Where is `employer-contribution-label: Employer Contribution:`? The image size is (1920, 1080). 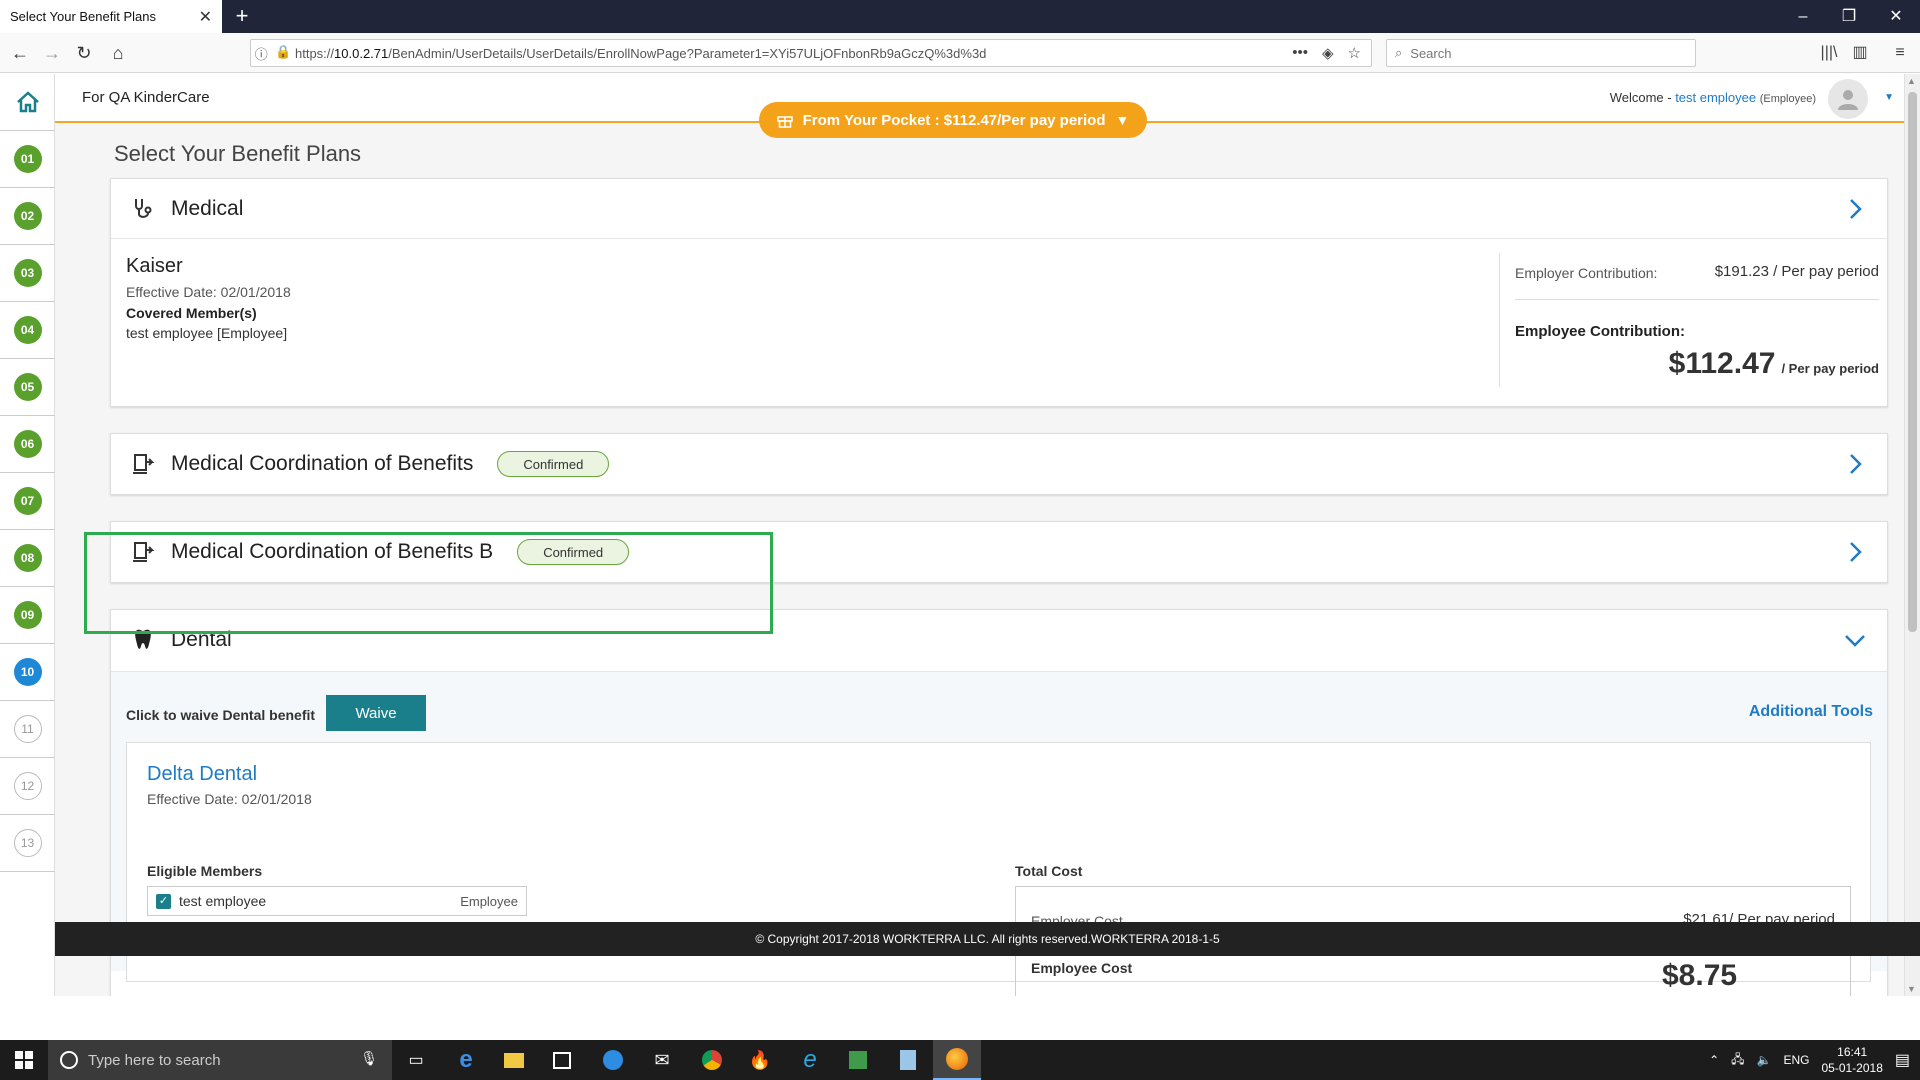
employer-contribution-label: Employer Contribution: is located at coordinates (1586, 273).